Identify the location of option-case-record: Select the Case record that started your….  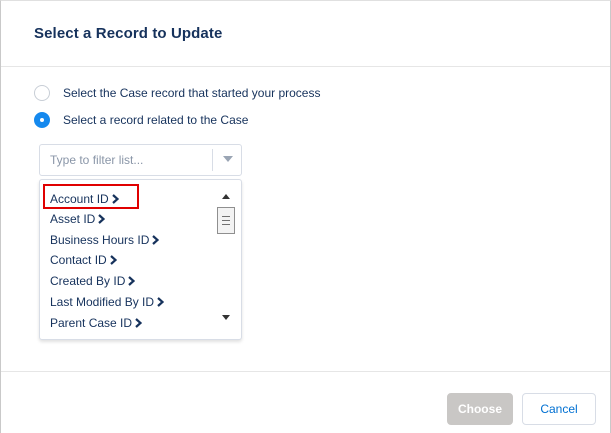
(177, 93).